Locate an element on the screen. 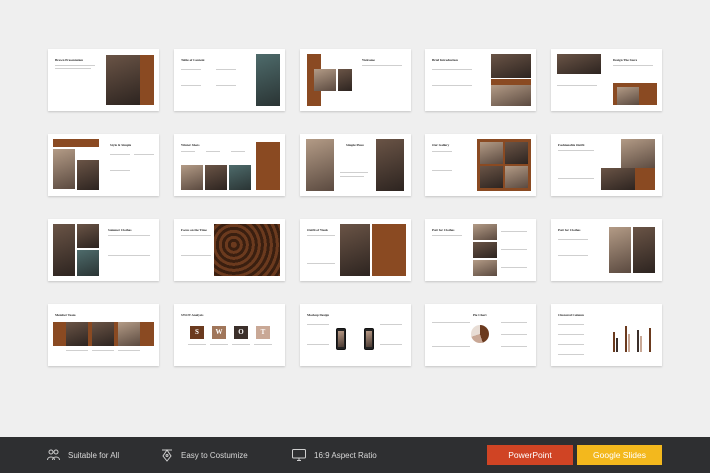 This screenshot has width=710, height=473. slide-thumbnail: Simple Piece is located at coordinates (355, 165).